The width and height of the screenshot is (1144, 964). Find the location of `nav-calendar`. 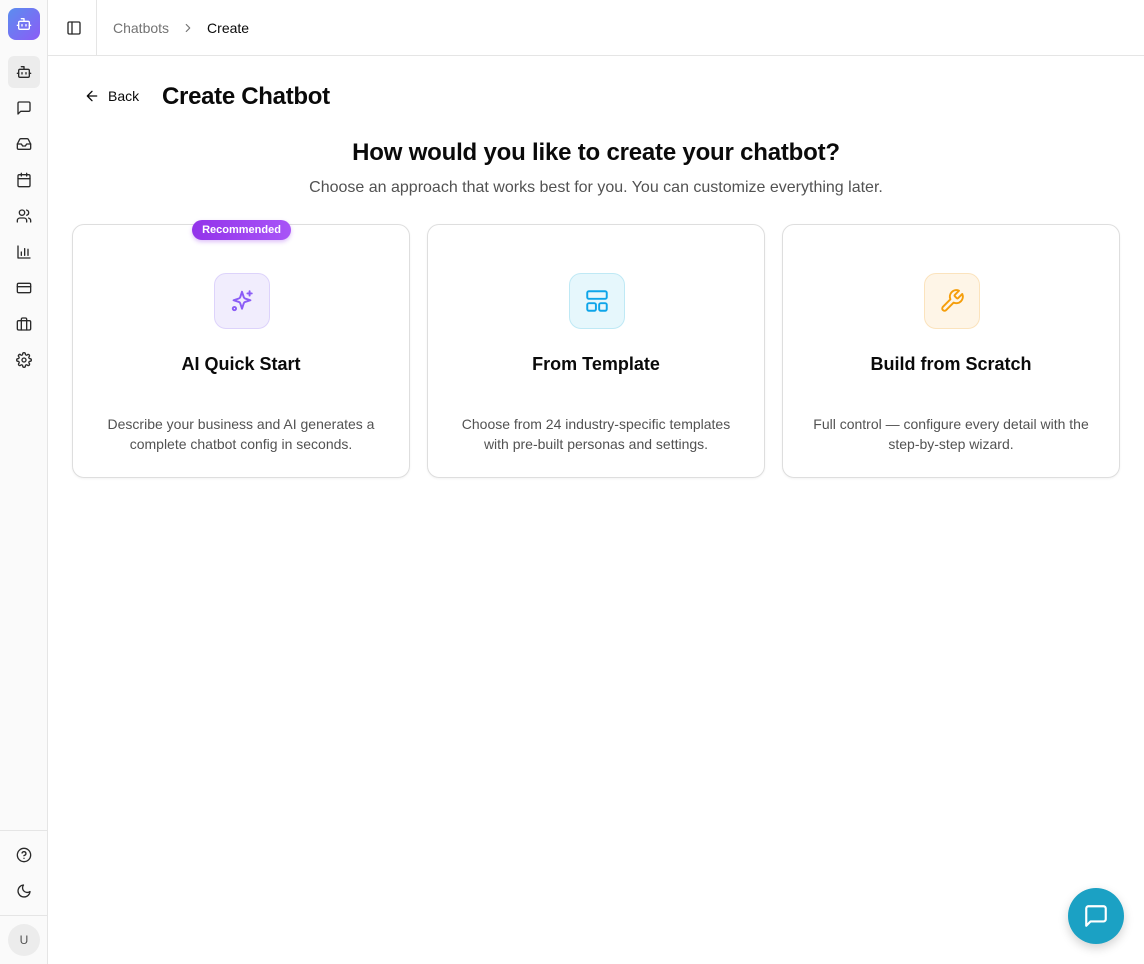

nav-calendar is located at coordinates (24, 180).